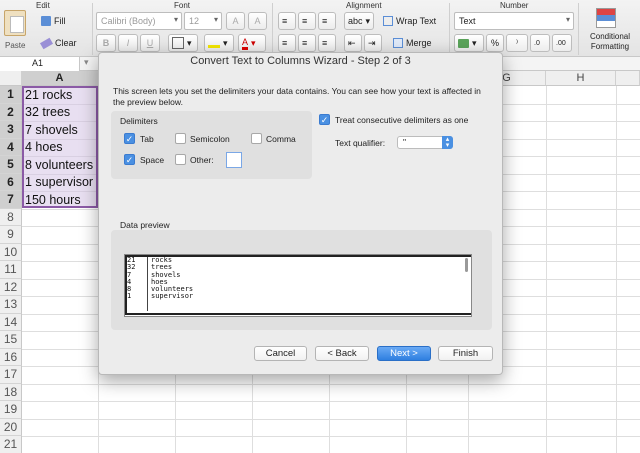 The height and width of the screenshot is (453, 640). Describe the element at coordinates (11, 217) in the screenshot. I see `row-header: 8` at that location.